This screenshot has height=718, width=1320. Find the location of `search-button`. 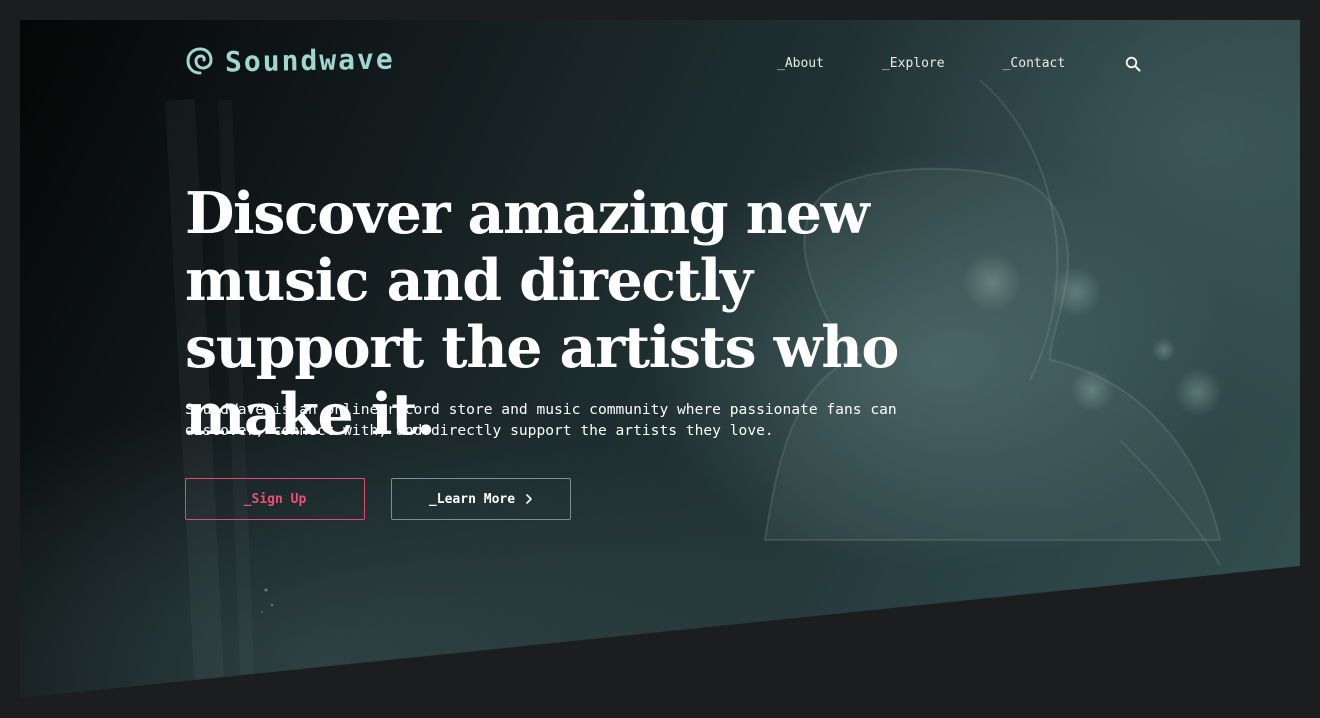

search-button is located at coordinates (1133, 64).